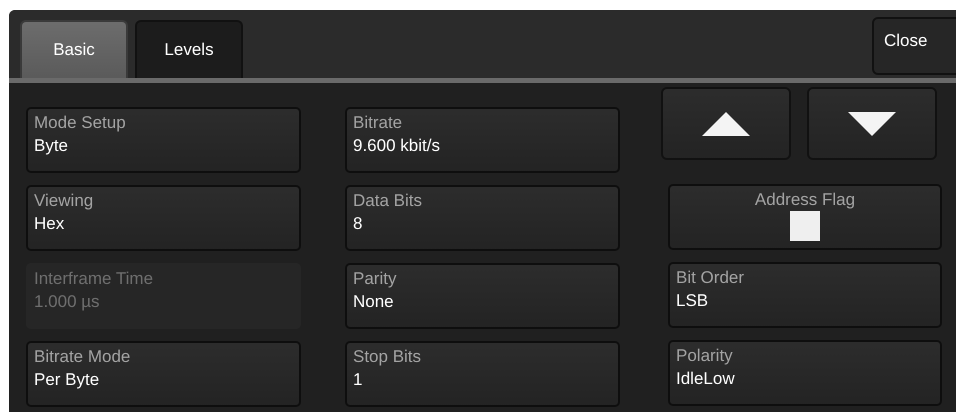  I want to click on up-triangle-icon, so click(726, 124).